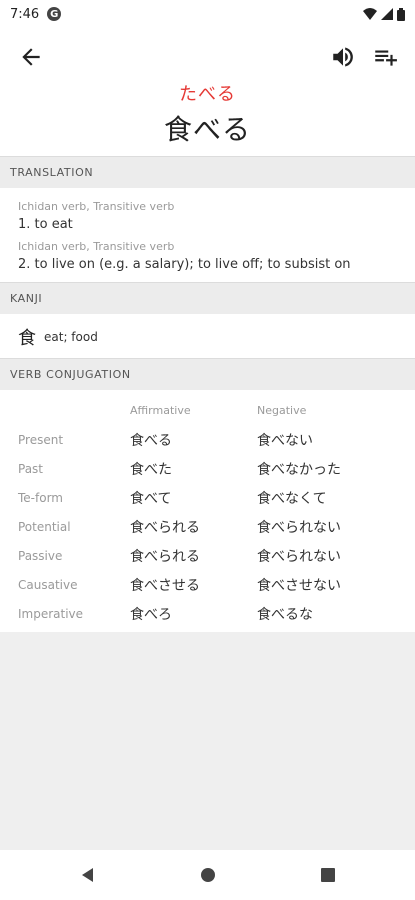  What do you see at coordinates (151, 615) in the screenshot?
I see `conjugation-affirmative: 食べろ` at bounding box center [151, 615].